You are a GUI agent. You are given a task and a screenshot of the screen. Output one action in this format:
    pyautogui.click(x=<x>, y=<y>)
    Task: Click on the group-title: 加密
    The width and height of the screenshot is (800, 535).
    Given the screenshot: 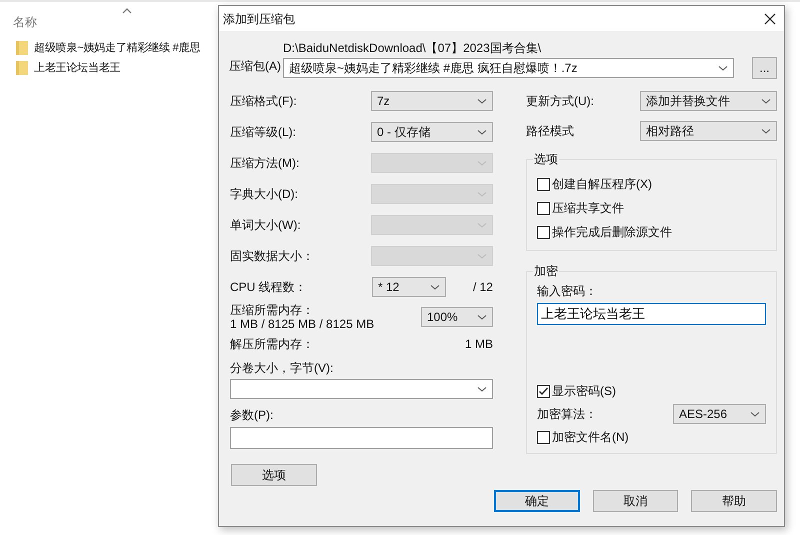 What is the action you would take?
    pyautogui.click(x=545, y=271)
    